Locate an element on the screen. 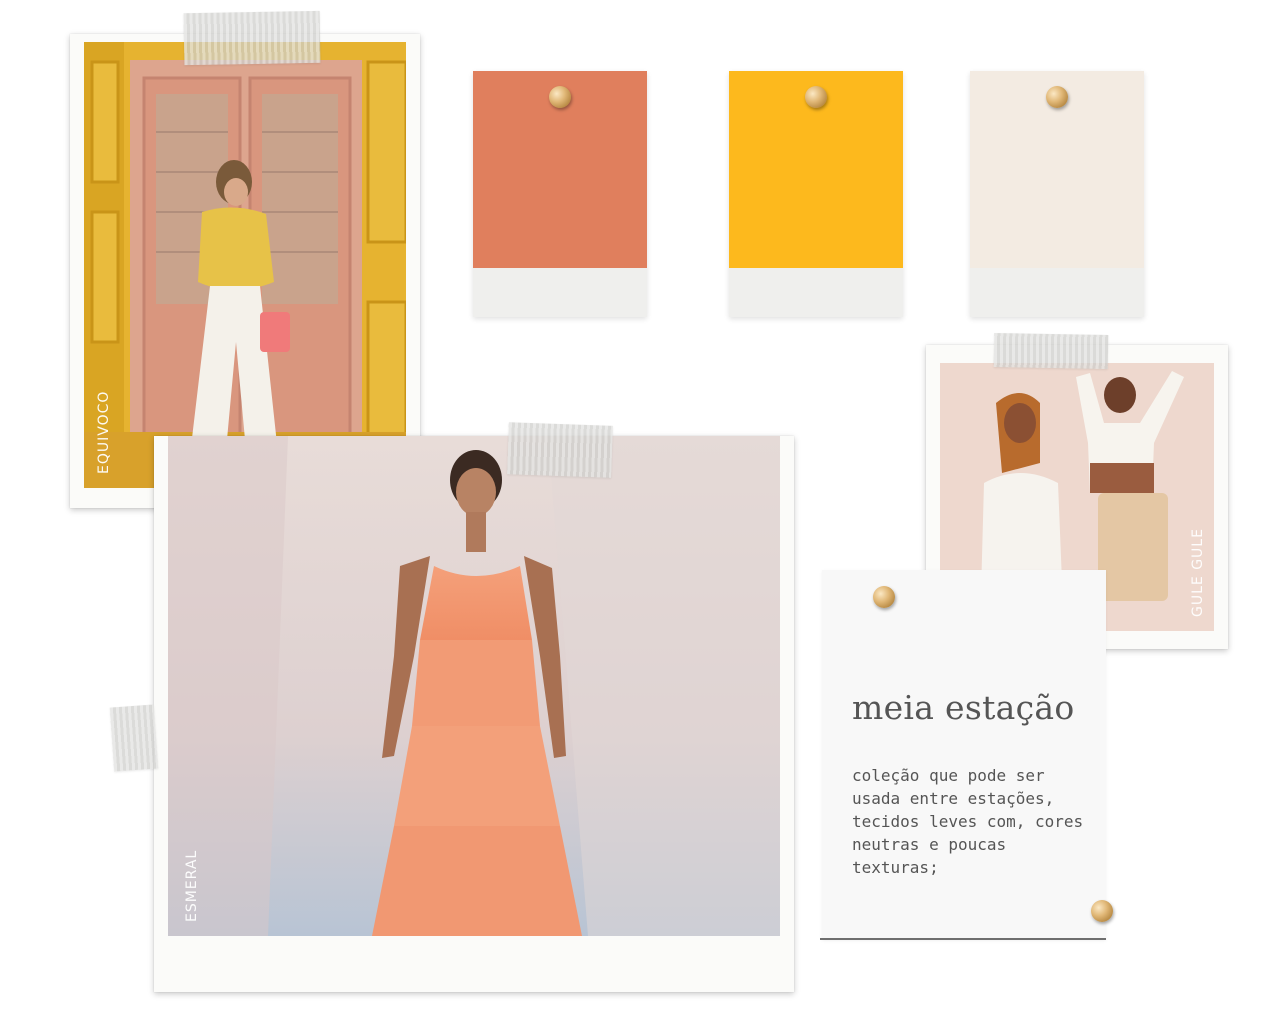 The height and width of the screenshot is (1018, 1272). photo-credit-gule-gule: GULE GULE is located at coordinates (1198, 572).